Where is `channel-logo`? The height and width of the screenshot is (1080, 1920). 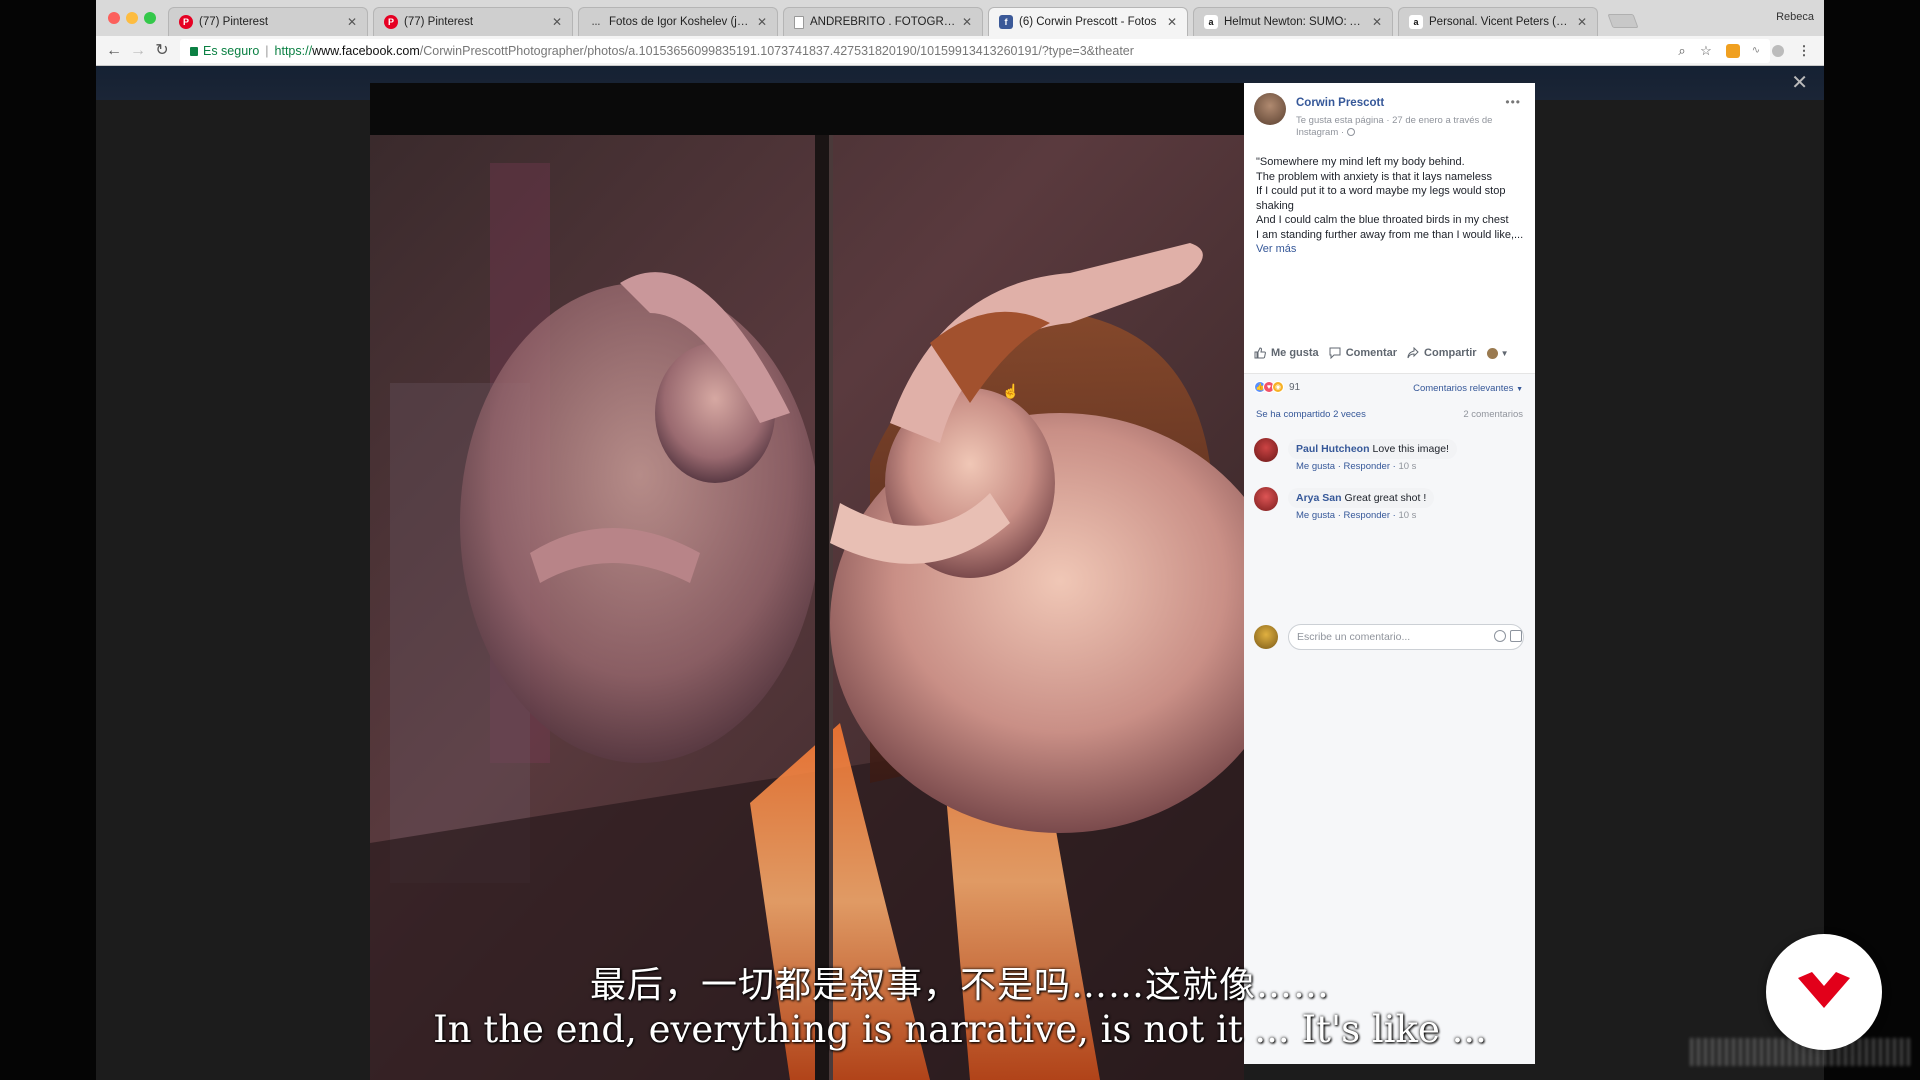 channel-logo is located at coordinates (1824, 992).